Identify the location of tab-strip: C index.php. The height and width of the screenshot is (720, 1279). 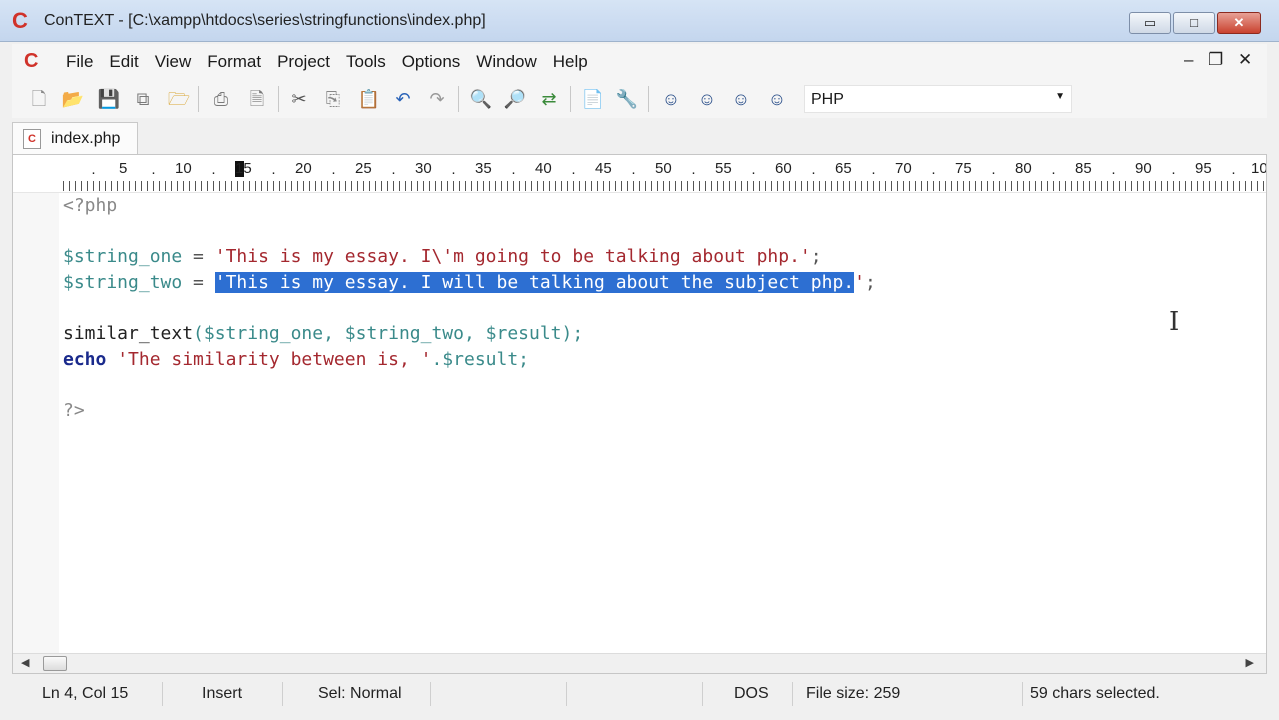
(639, 136).